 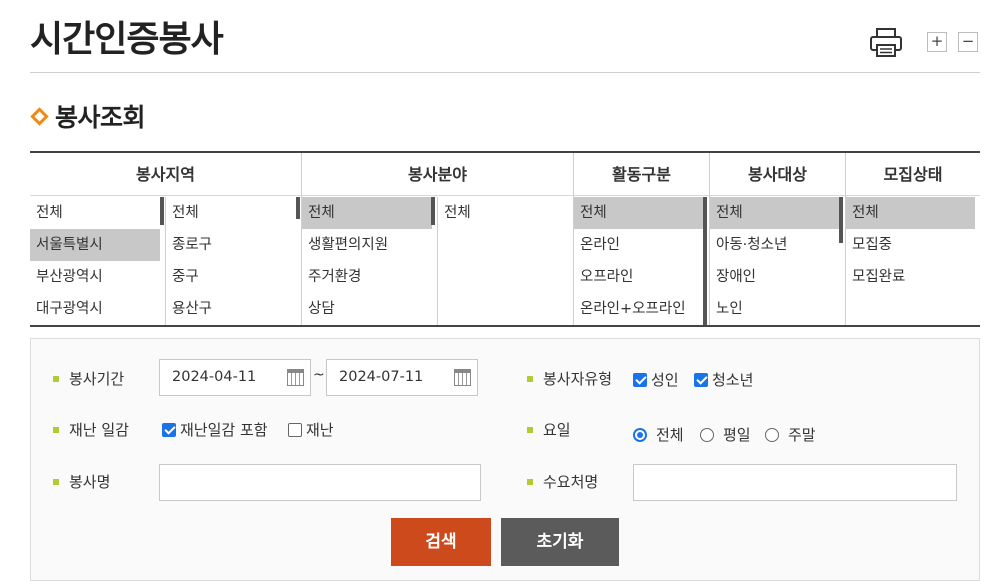 I want to click on page-title: 시간인증봉사, so click(x=127, y=39).